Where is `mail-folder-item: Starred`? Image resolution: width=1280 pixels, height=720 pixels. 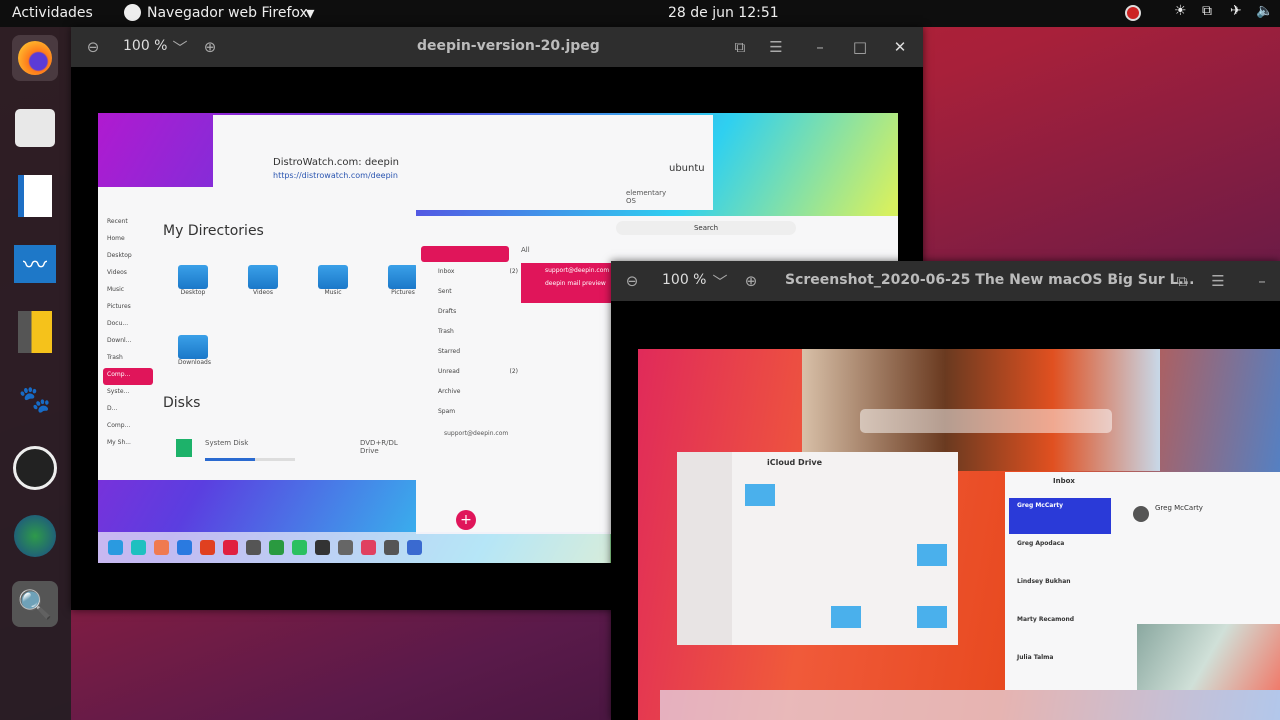
mail-folder-item: Starred is located at coordinates (478, 358).